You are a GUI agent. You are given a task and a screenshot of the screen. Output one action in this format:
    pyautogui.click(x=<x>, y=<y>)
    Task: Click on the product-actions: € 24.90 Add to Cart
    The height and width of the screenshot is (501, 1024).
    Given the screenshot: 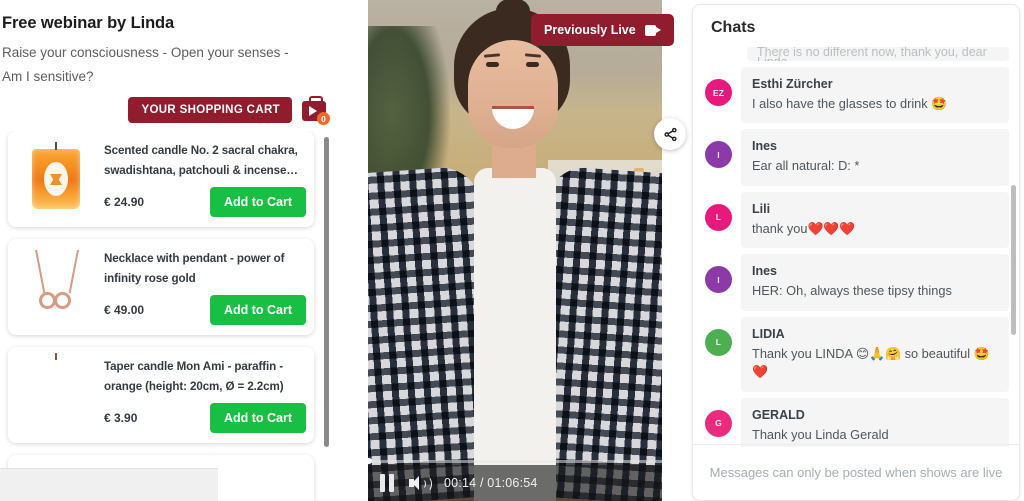 What is the action you would take?
    pyautogui.click(x=205, y=202)
    